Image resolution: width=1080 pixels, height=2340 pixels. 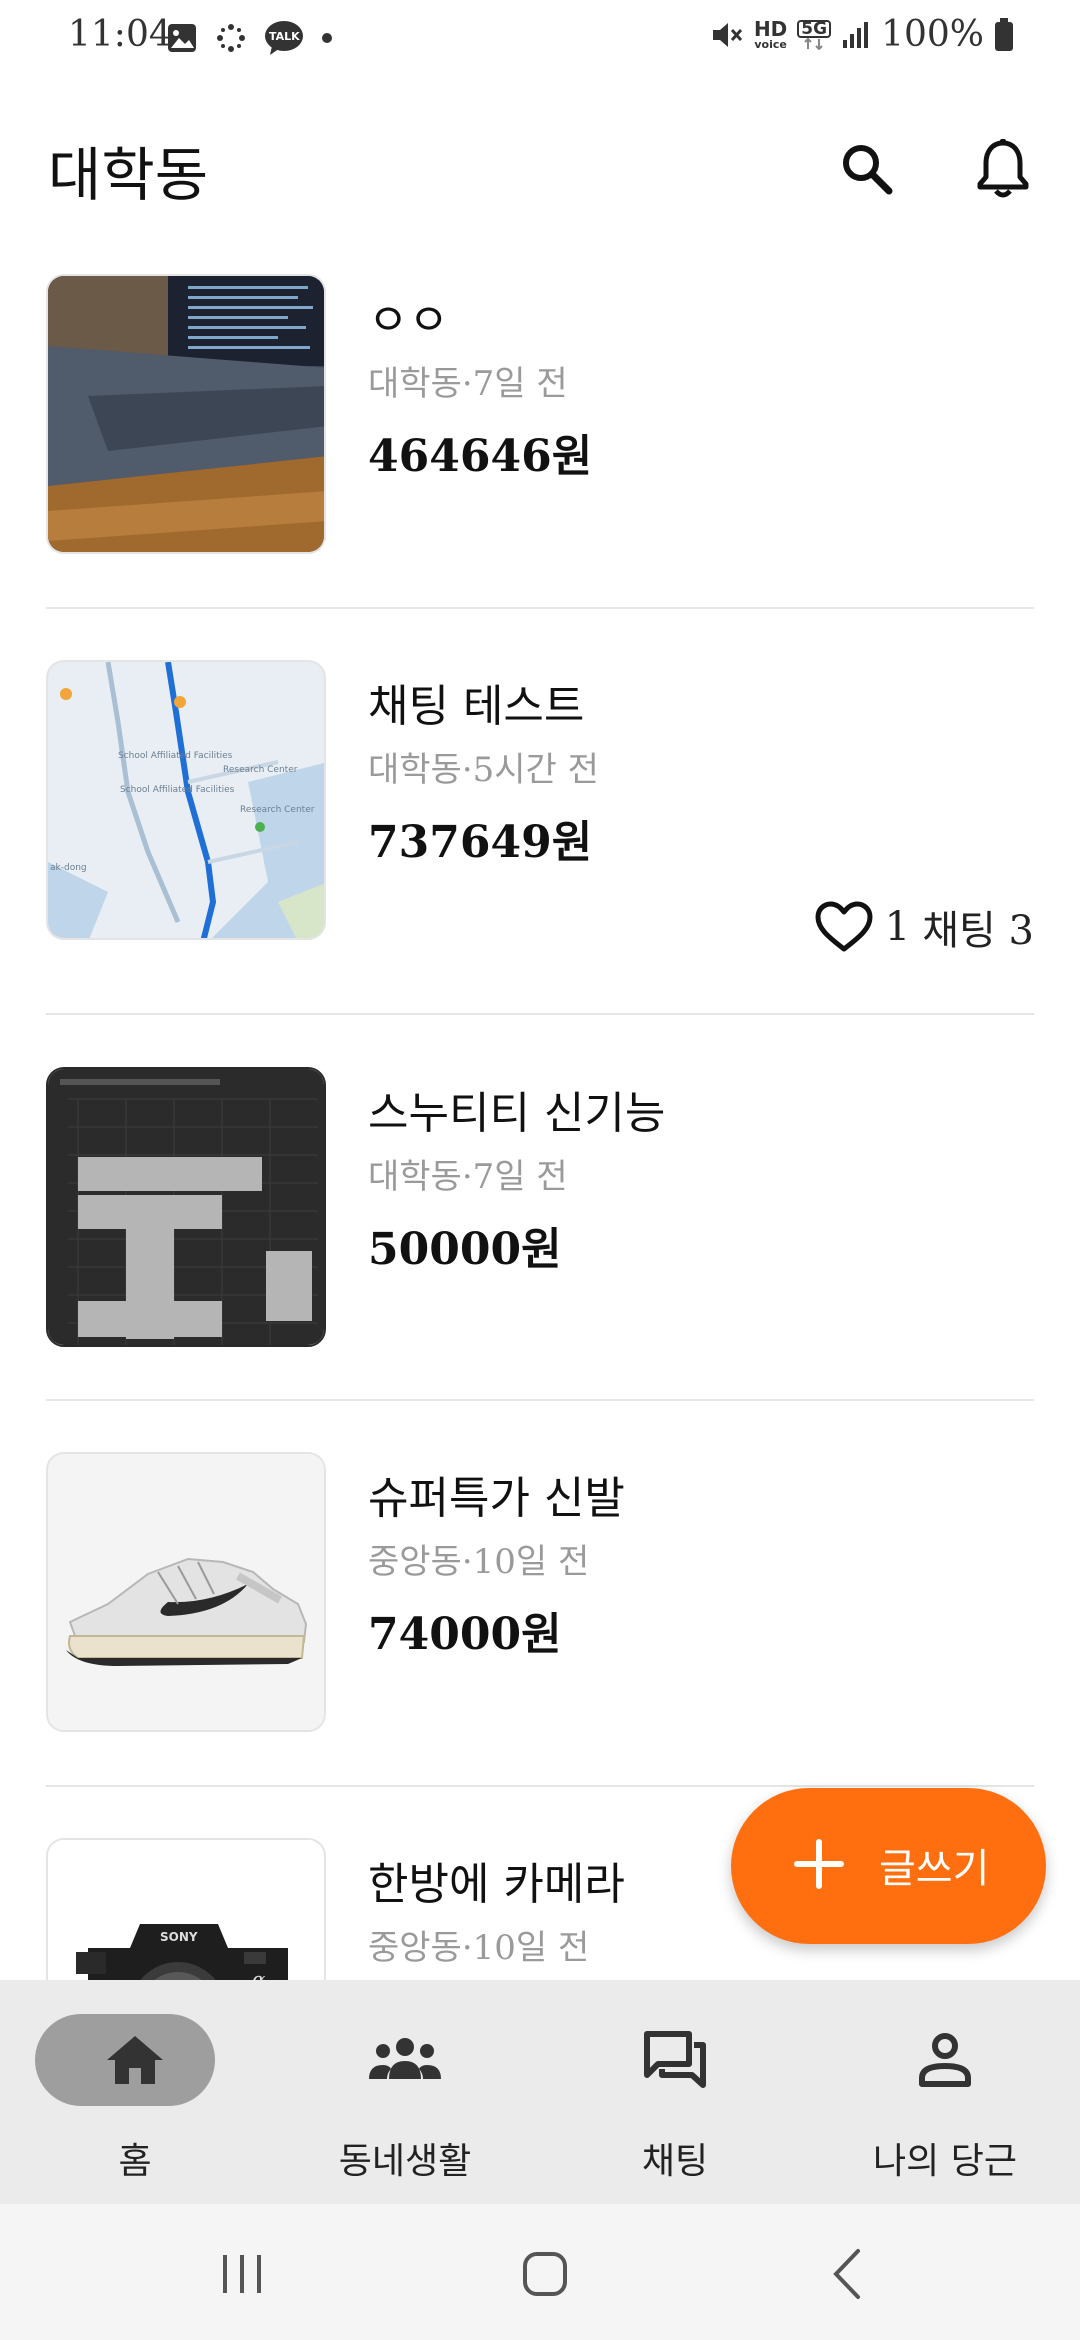 I want to click on nav-item-my-carrot: 나의 당근, so click(x=945, y=2092).